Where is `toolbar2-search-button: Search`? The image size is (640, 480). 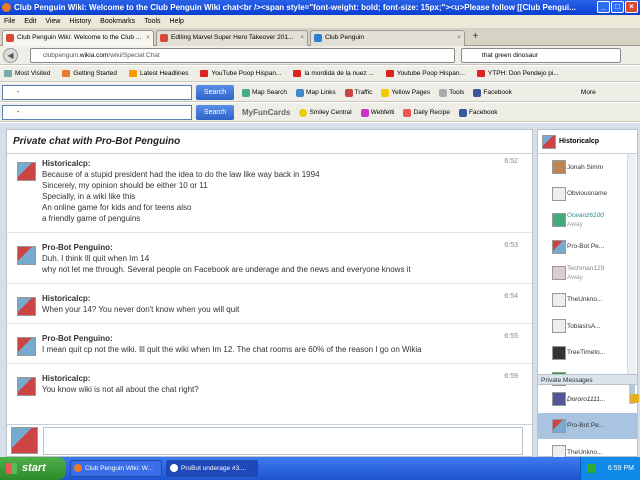 toolbar2-search-button: Search is located at coordinates (215, 112).